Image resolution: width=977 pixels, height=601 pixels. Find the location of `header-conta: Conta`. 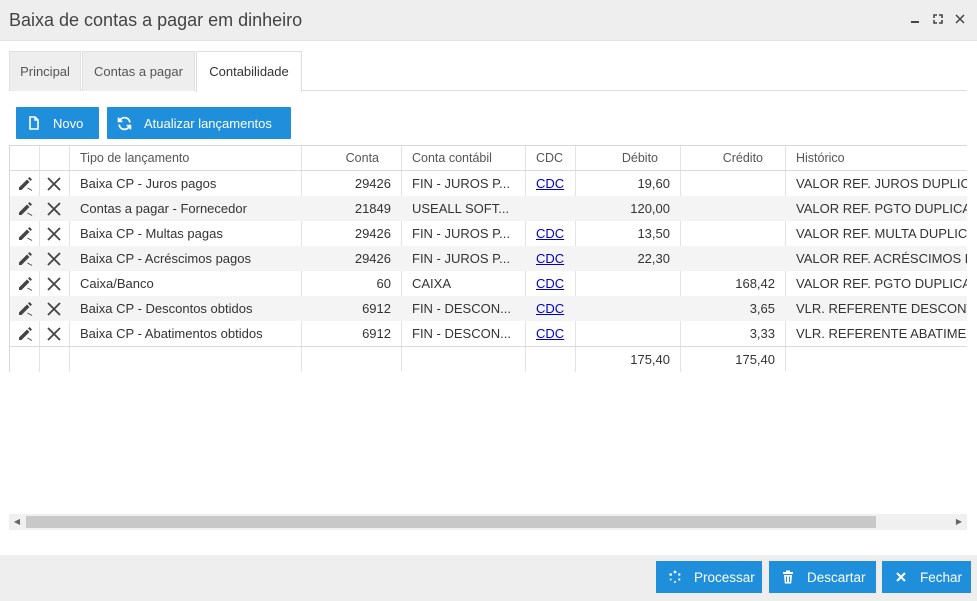

header-conta: Conta is located at coordinates (340, 158).